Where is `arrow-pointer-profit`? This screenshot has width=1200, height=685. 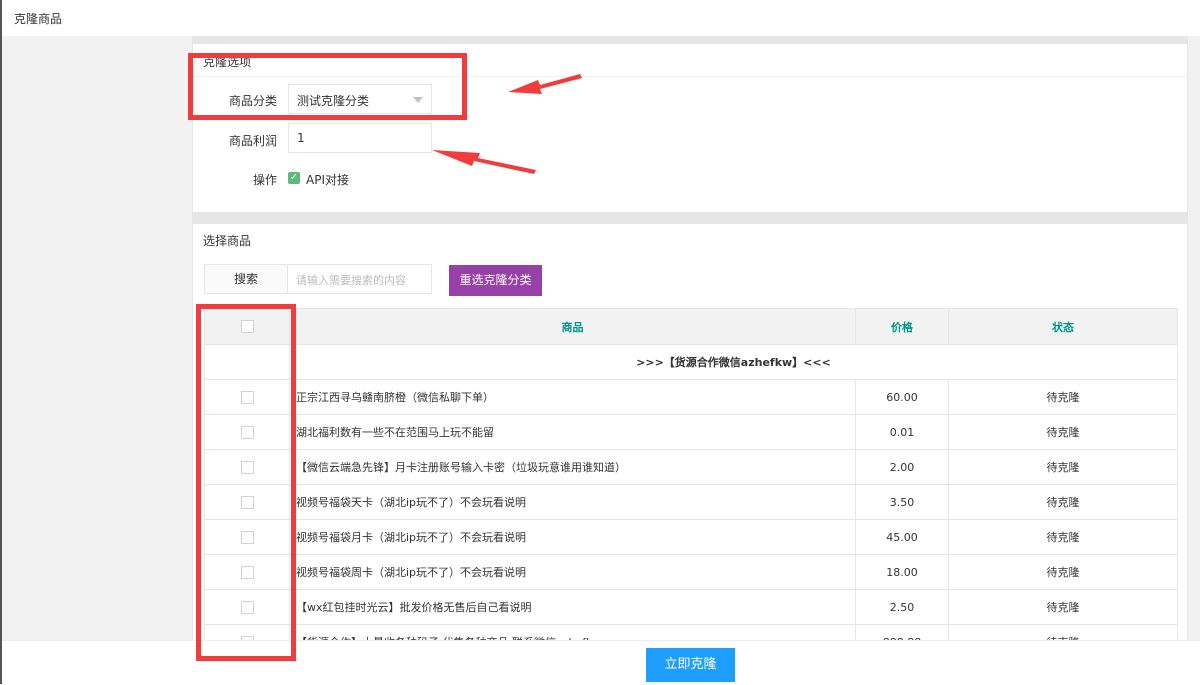
arrow-pointer-profit is located at coordinates (484, 162).